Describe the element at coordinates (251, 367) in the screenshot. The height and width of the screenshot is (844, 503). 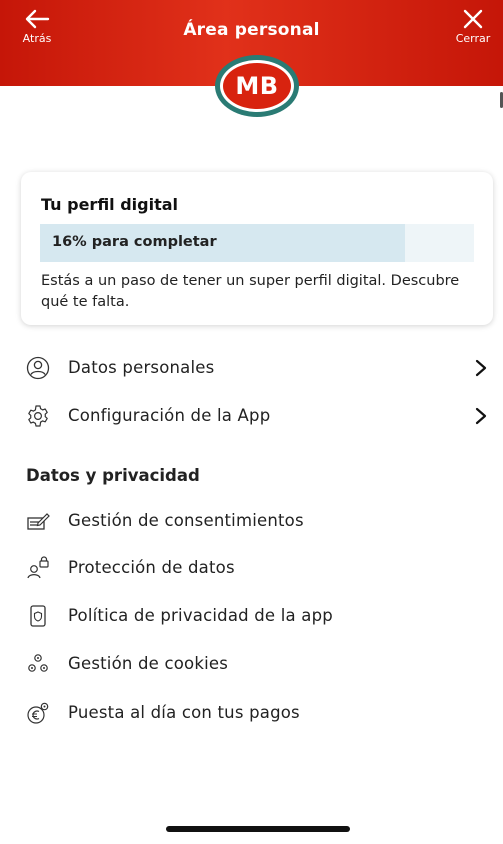
I see `menu-item-datos-personales: Datos personales` at that location.